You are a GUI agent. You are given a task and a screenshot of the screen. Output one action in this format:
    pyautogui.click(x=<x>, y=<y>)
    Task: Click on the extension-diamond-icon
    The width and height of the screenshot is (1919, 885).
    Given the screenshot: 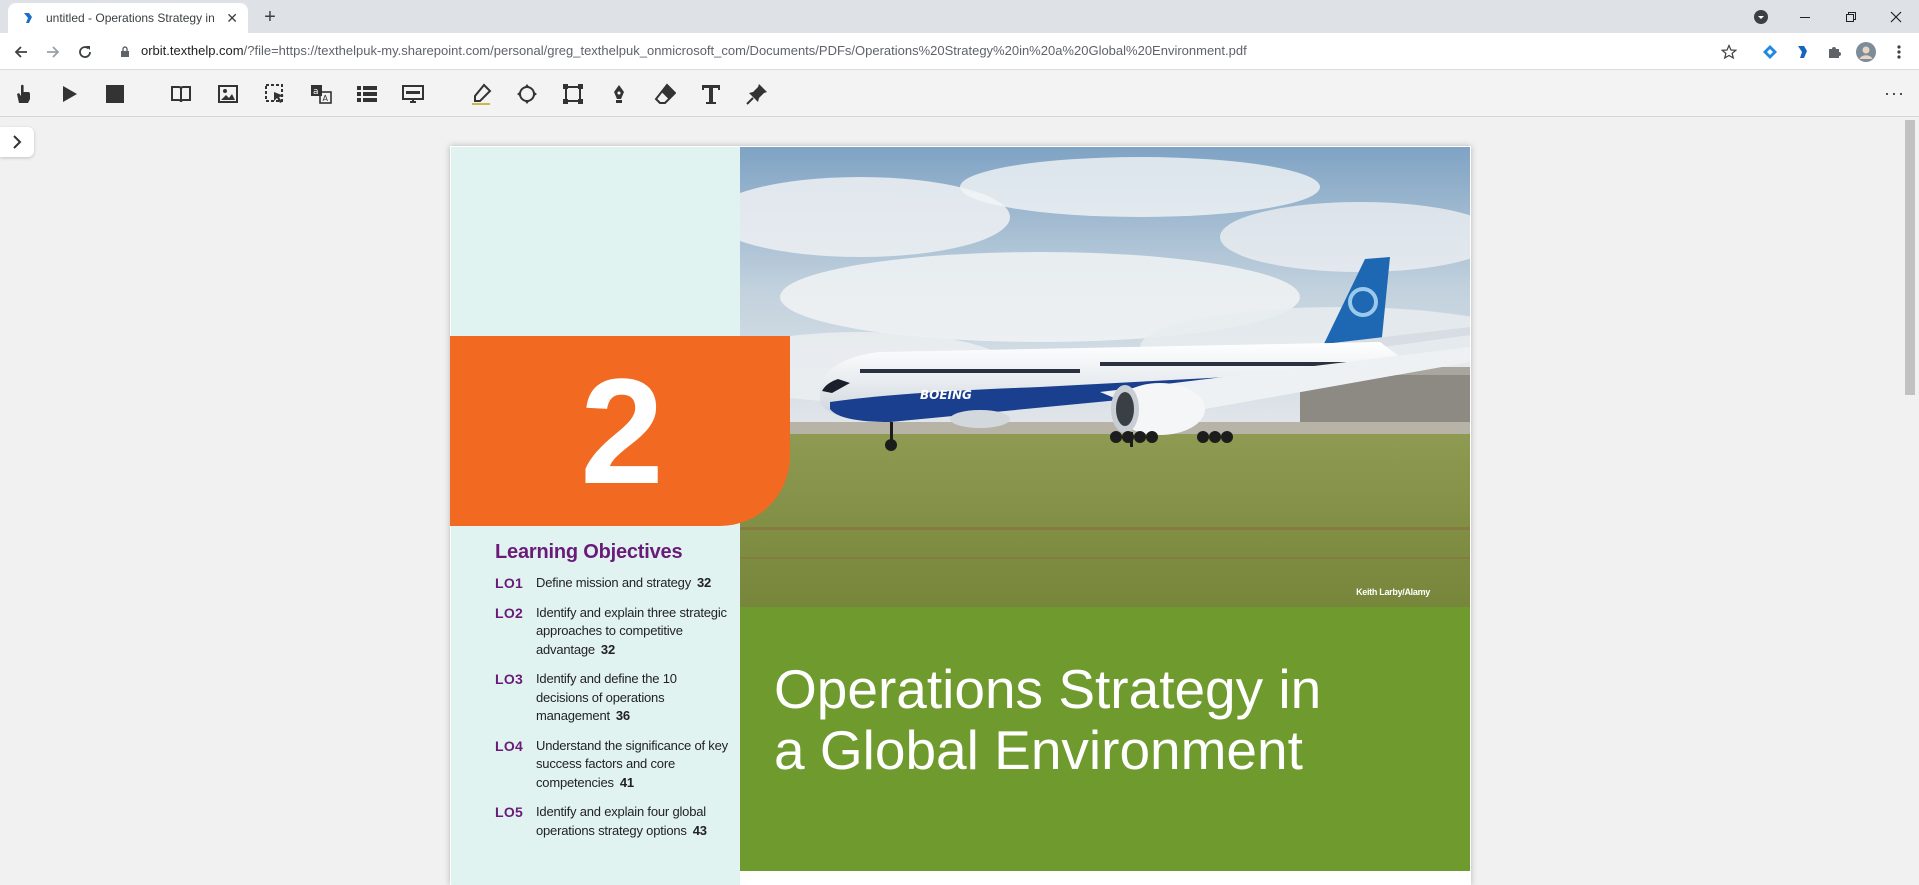 What is the action you would take?
    pyautogui.click(x=1770, y=52)
    